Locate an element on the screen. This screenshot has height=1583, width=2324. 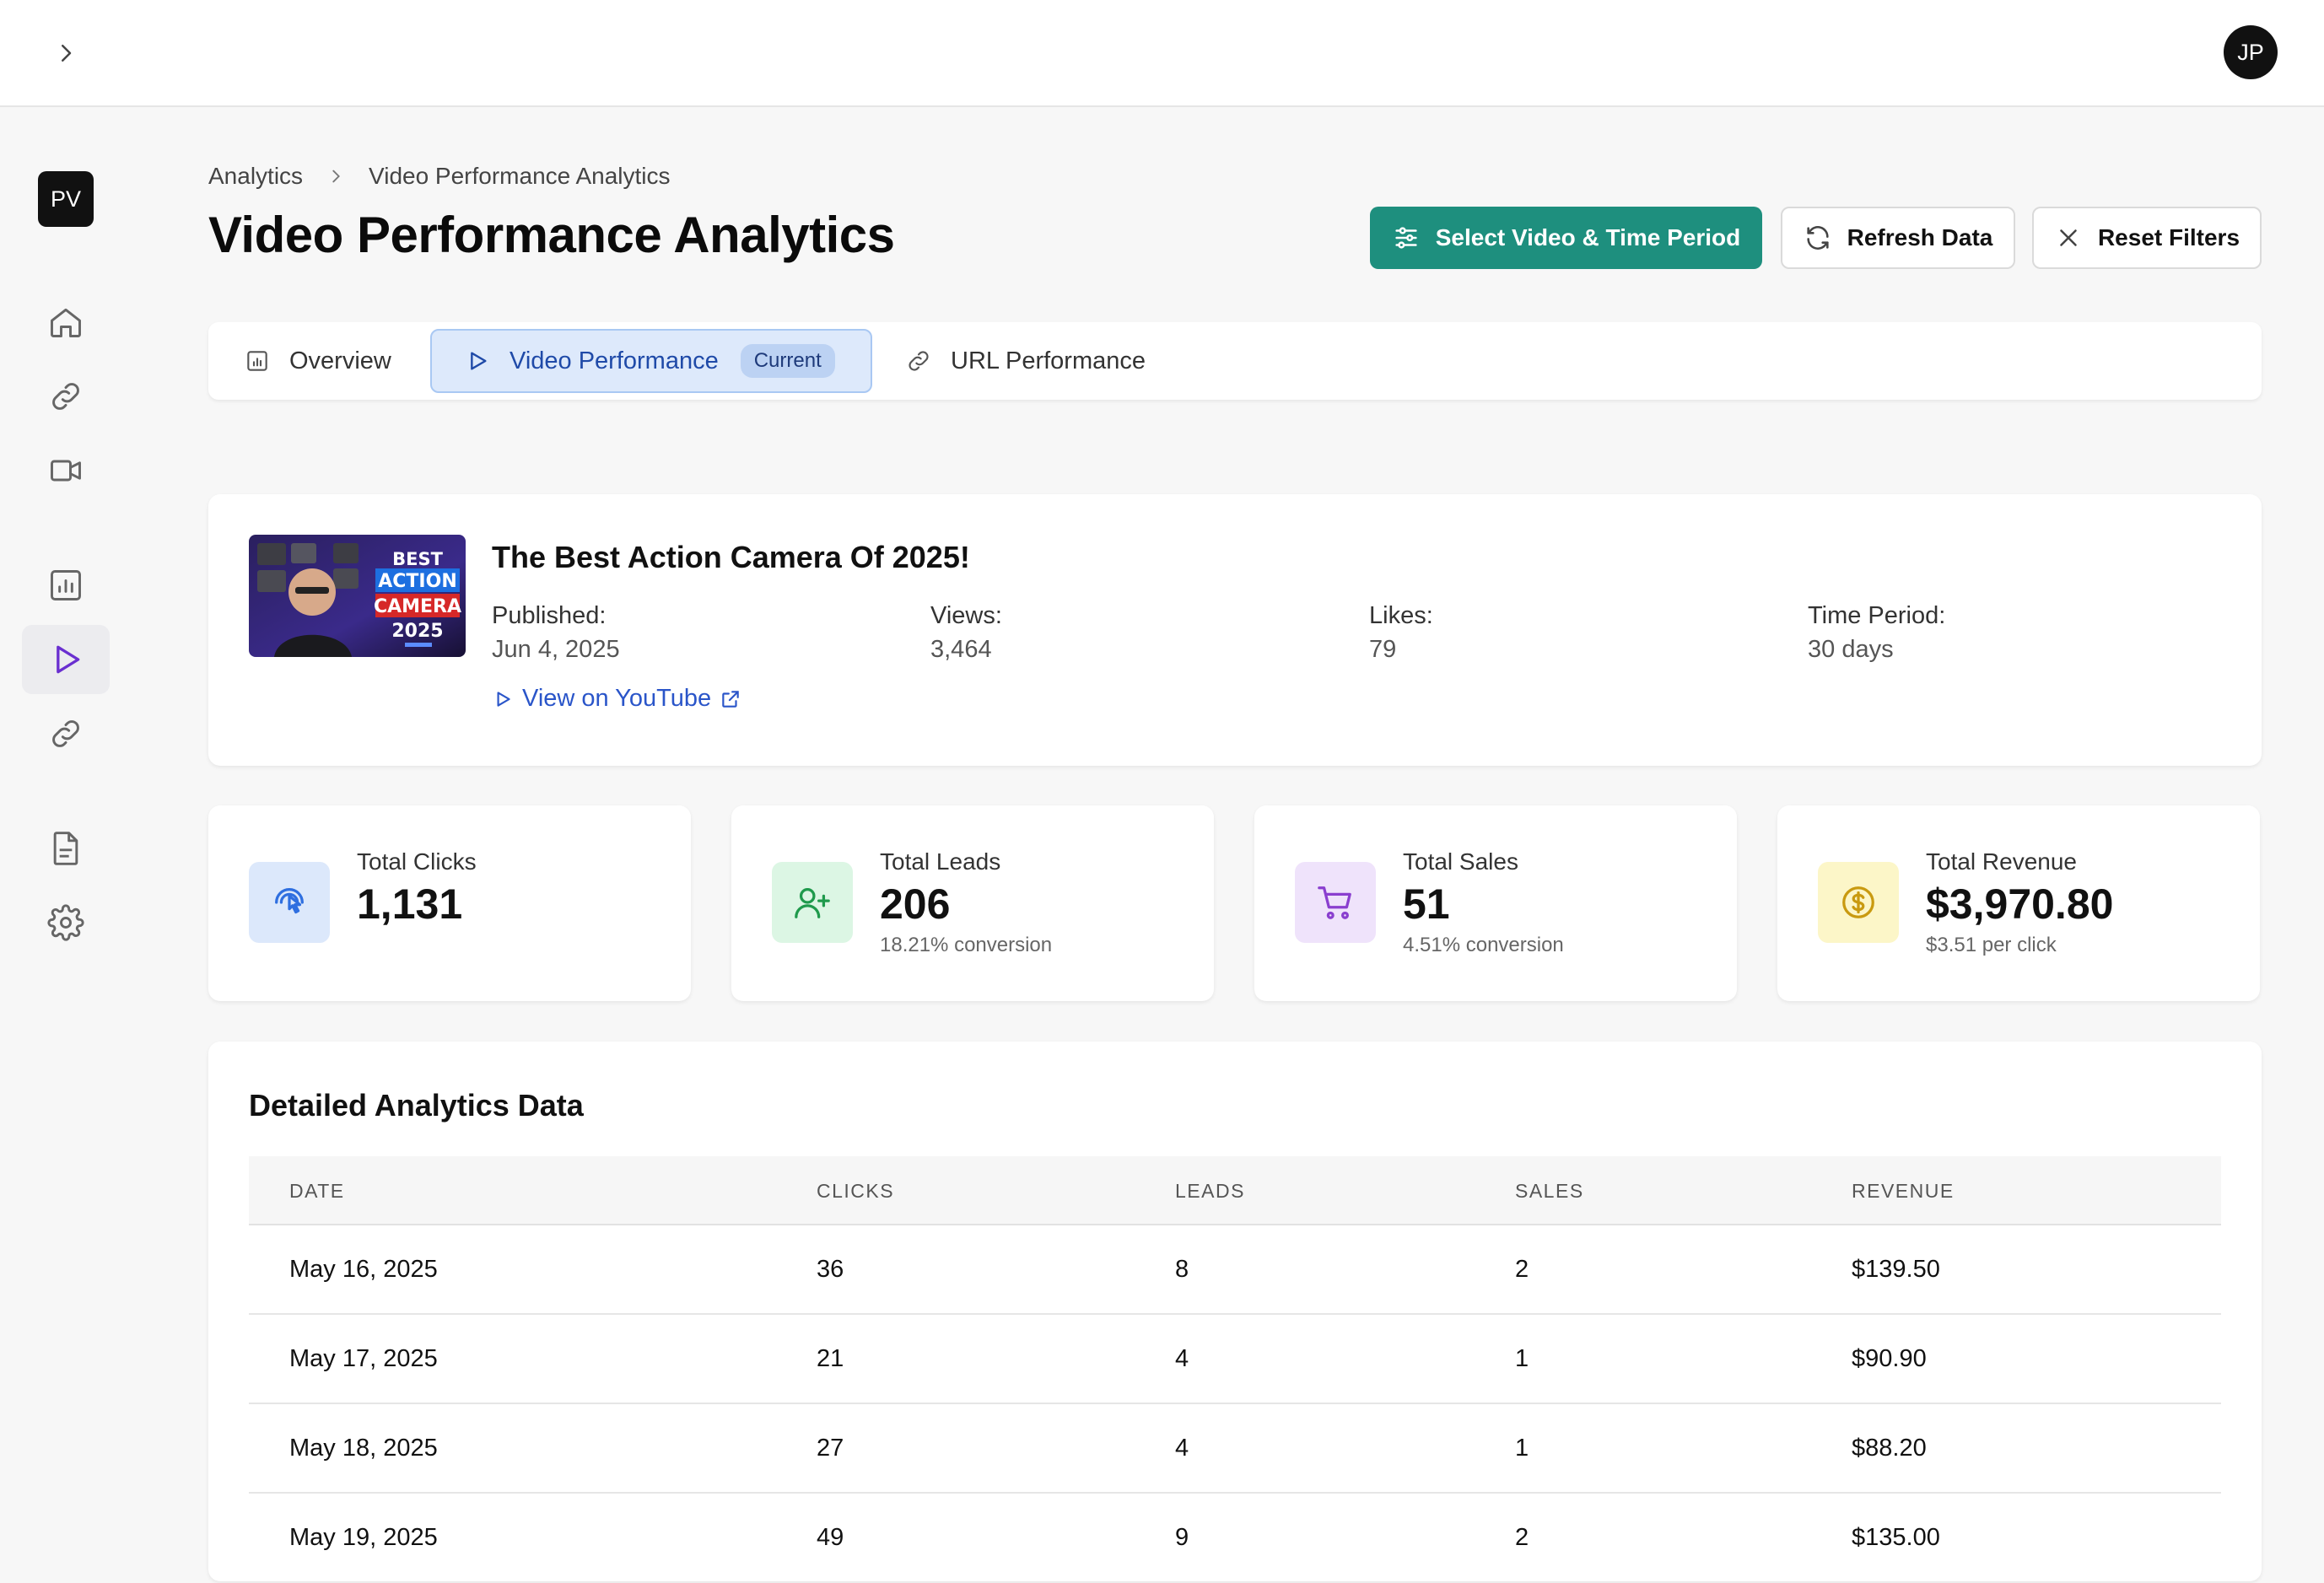
view-on-youtube-link: View on YouTube is located at coordinates (616, 699).